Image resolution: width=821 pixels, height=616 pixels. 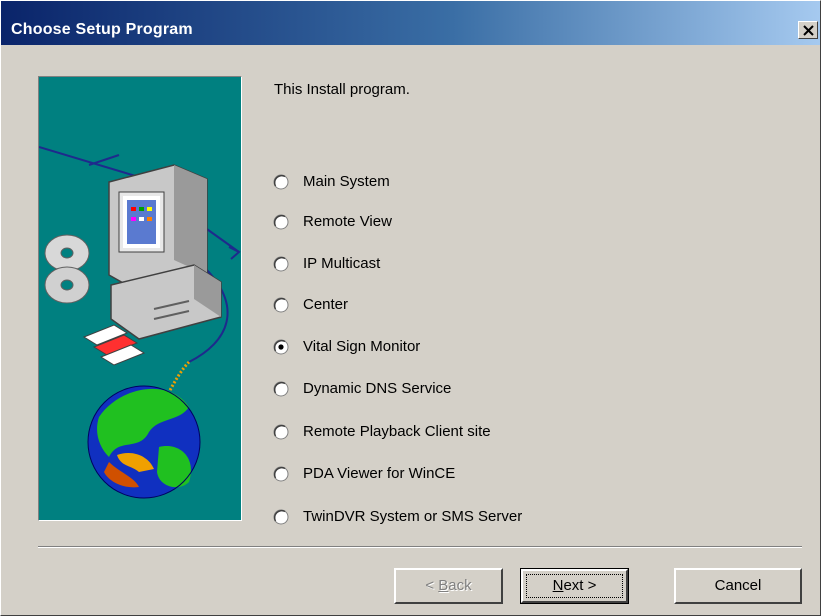 I want to click on intro-text: This Install program., so click(x=342, y=89).